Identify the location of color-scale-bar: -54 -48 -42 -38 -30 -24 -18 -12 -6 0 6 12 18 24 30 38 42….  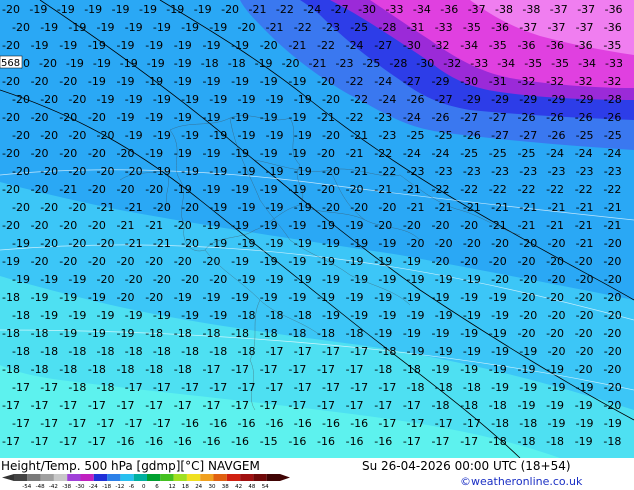
(146, 482).